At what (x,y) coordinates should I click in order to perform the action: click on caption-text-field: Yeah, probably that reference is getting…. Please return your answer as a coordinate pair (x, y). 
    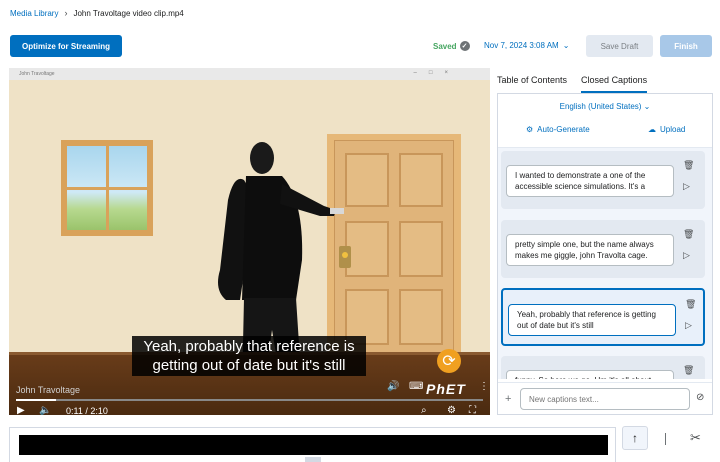
    Looking at the image, I should click on (592, 320).